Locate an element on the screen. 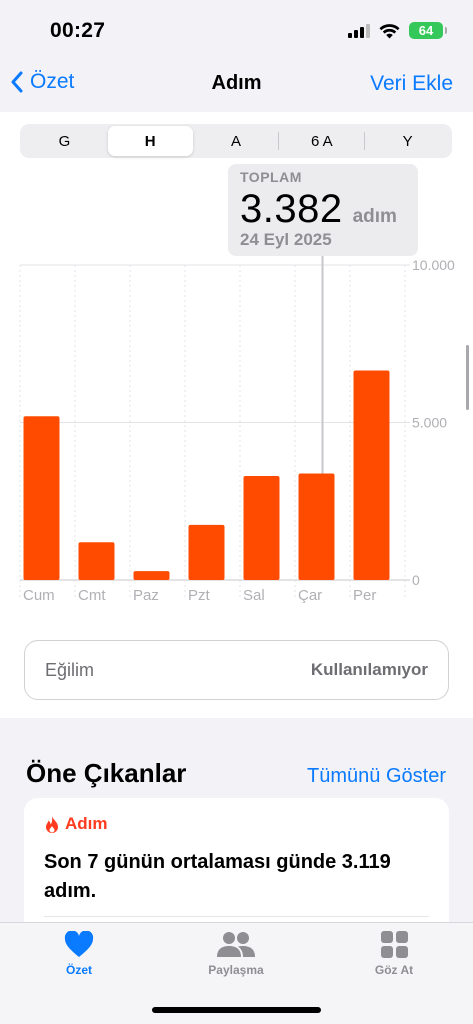 This screenshot has height=1024, width=473. grid-icon is located at coordinates (394, 944).